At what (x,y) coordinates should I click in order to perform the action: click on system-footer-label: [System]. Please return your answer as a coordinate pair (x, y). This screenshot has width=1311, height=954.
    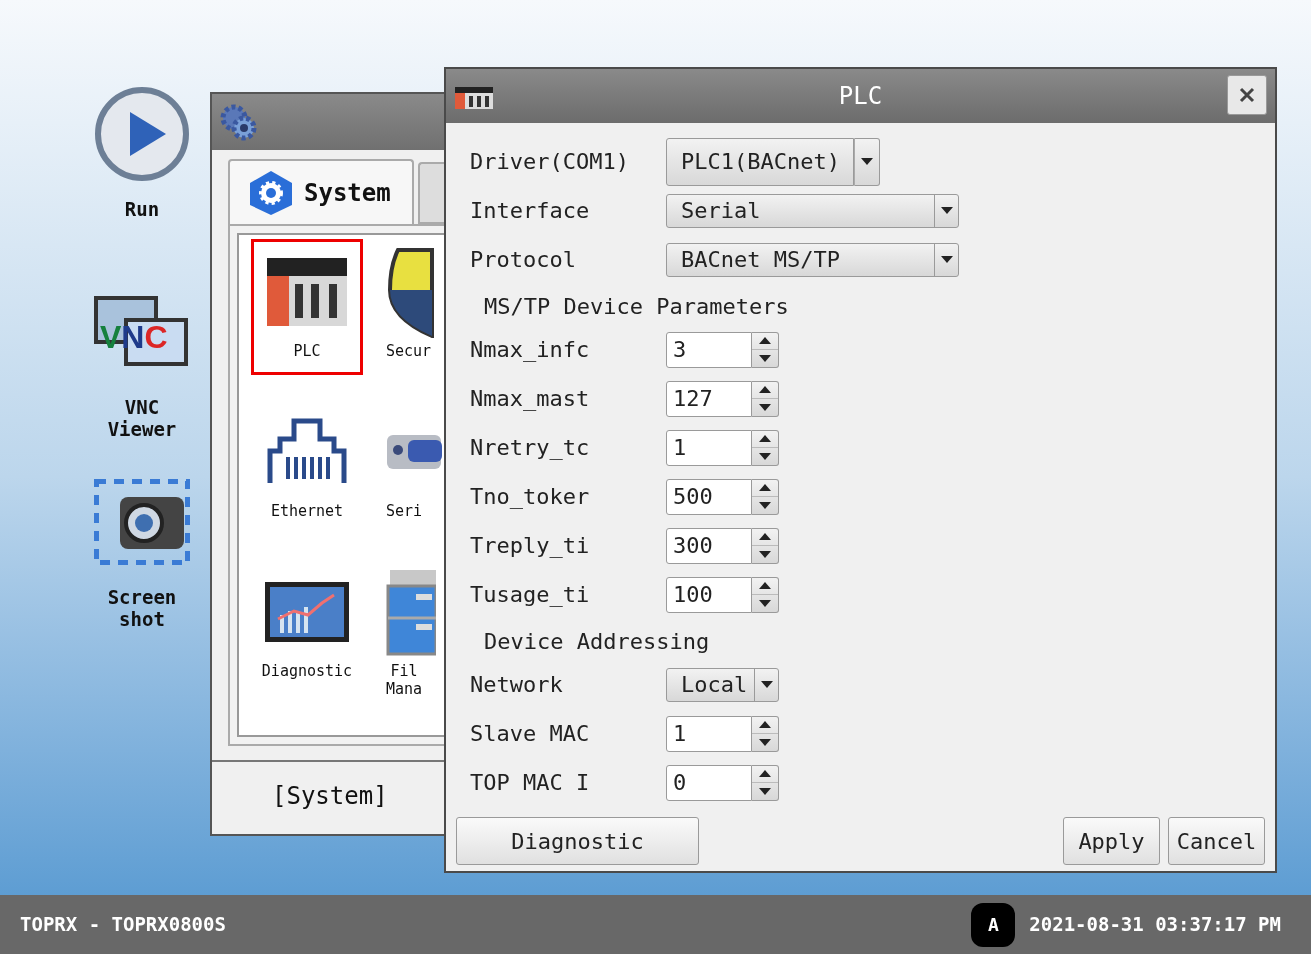
    Looking at the image, I should click on (330, 796).